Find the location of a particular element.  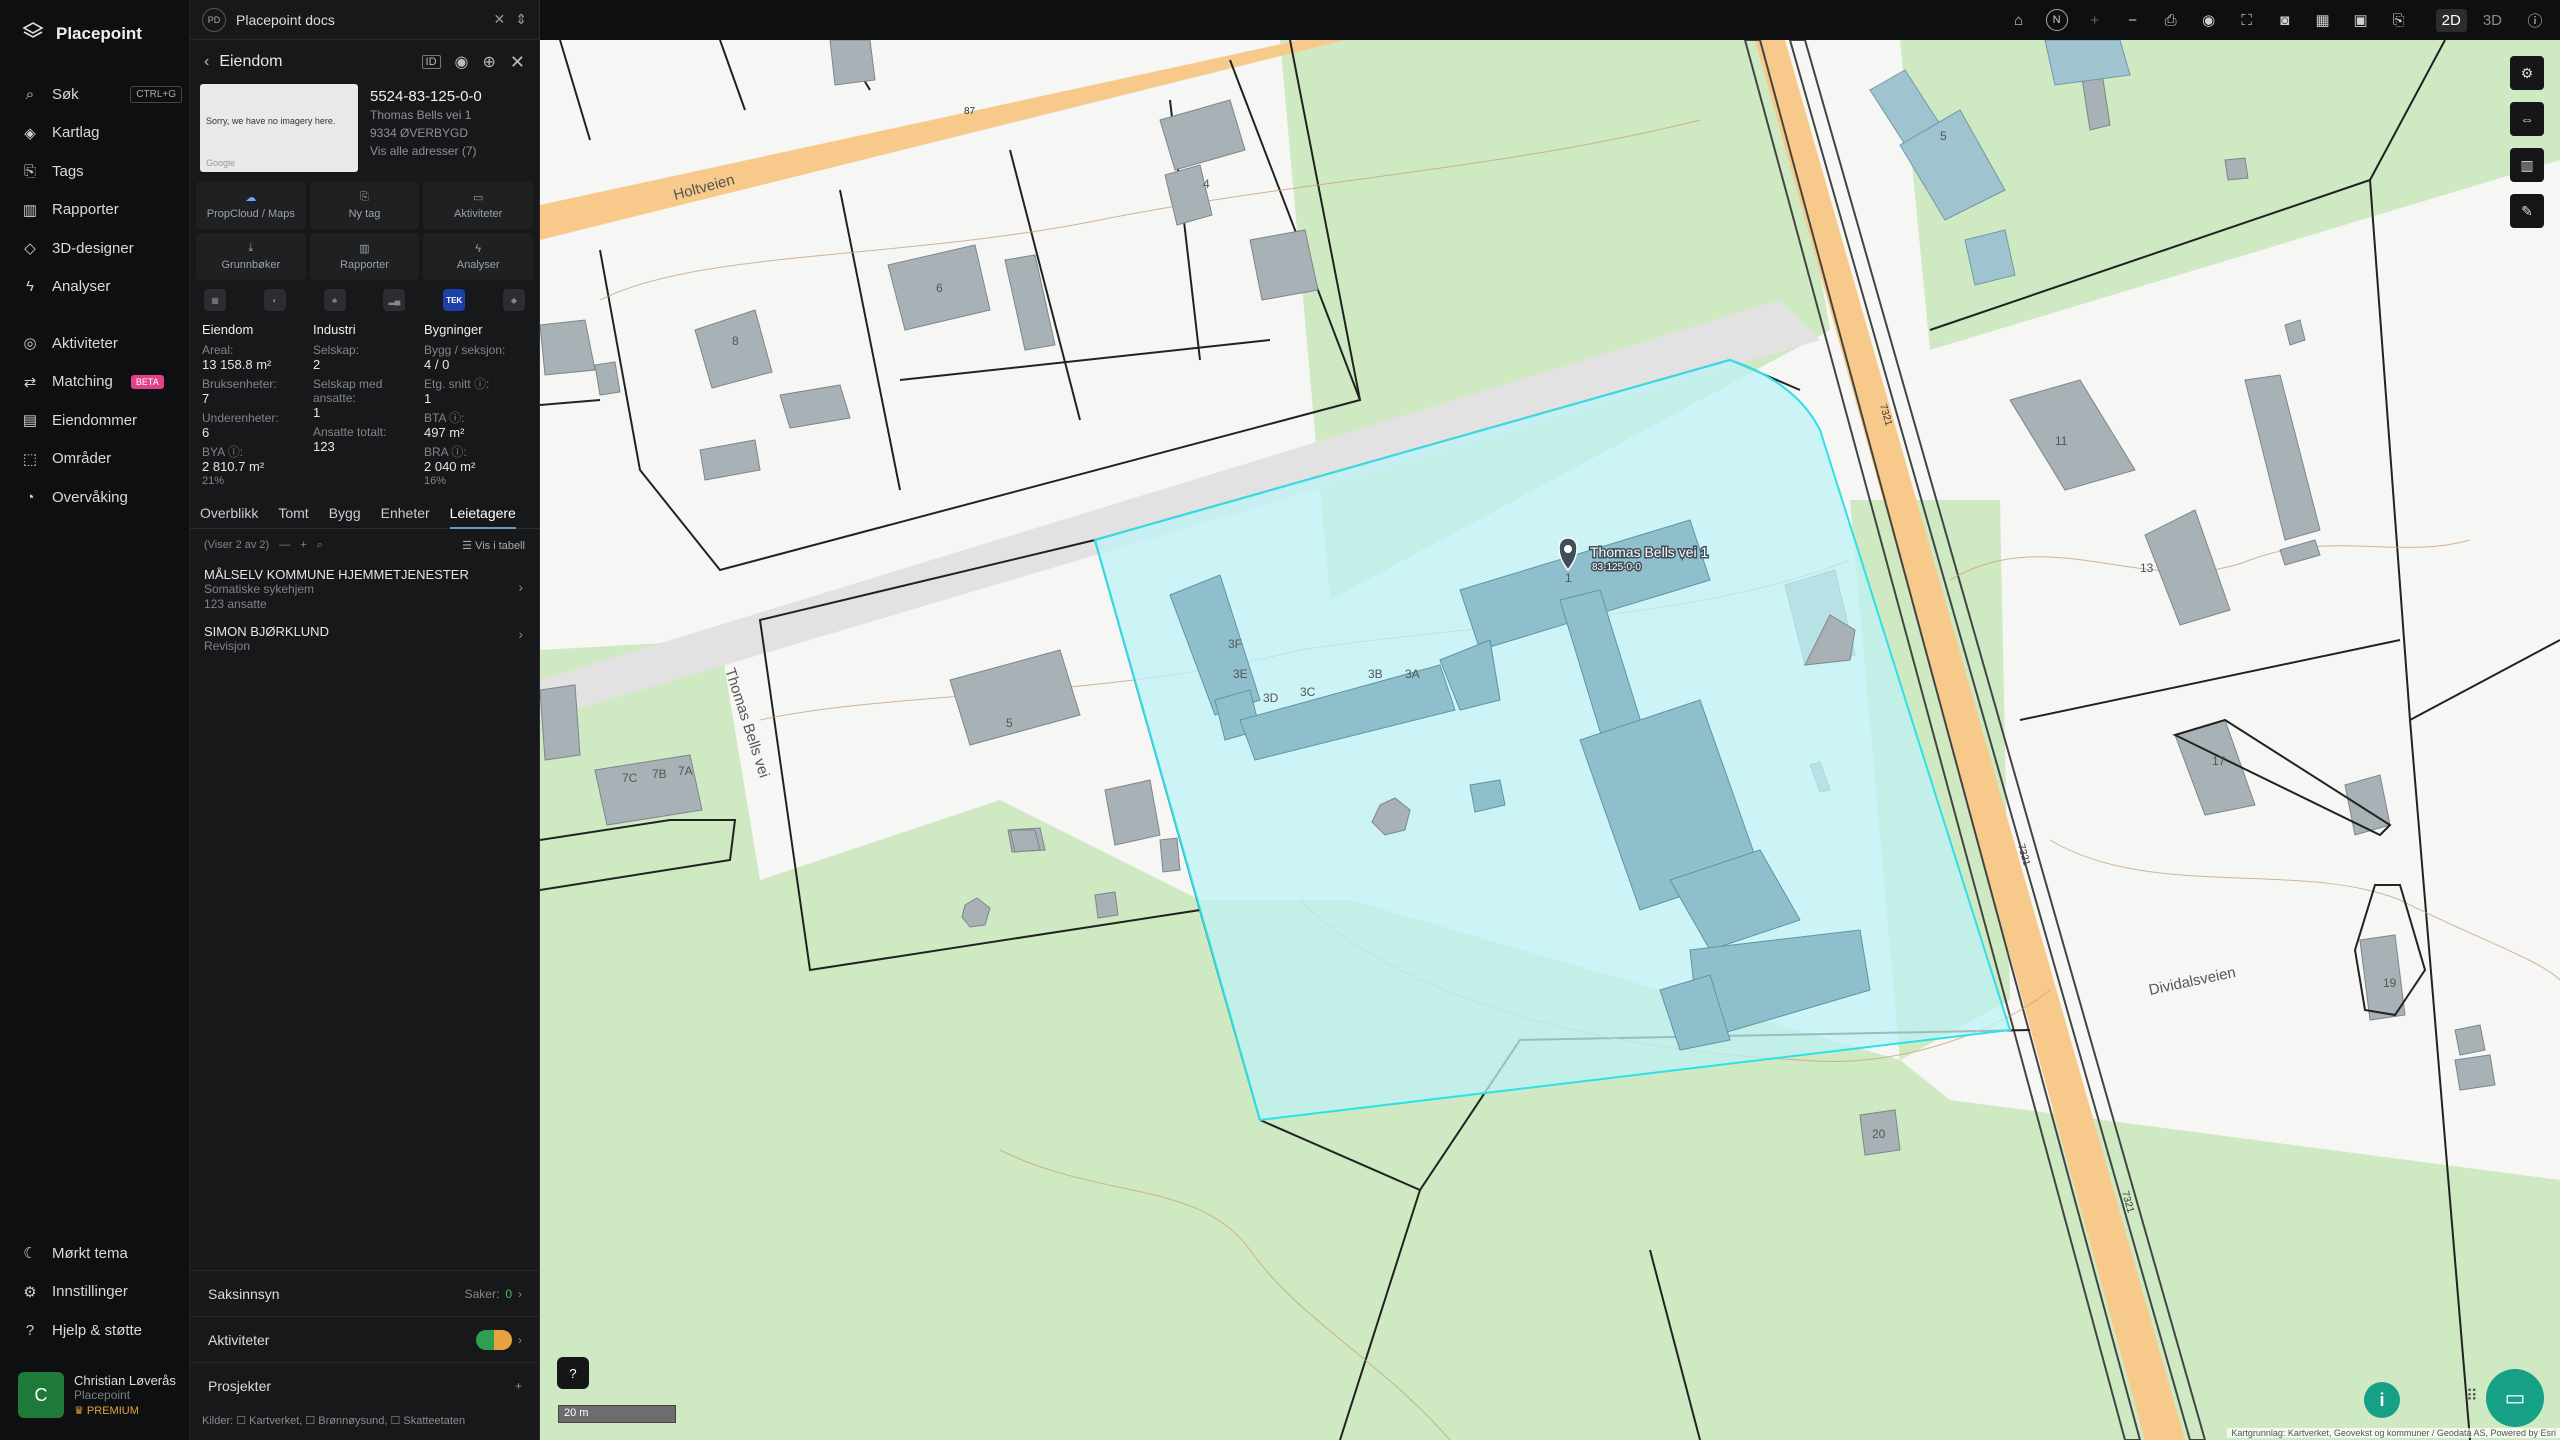

tab-plot: Tomt is located at coordinates (293, 513).